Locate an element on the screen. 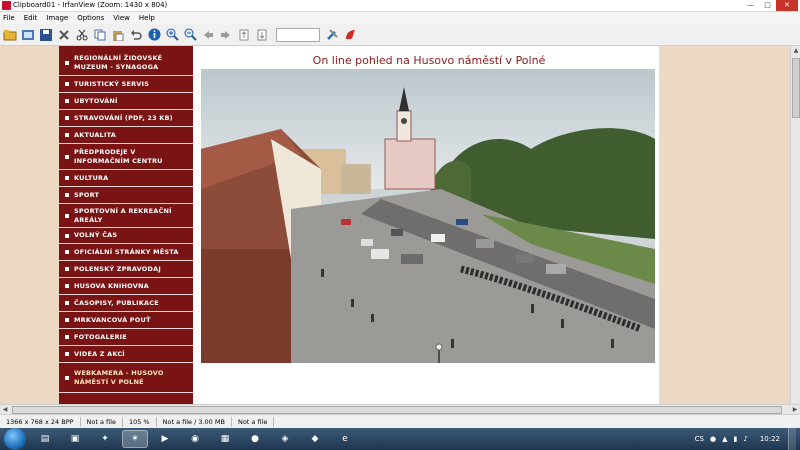  start-button is located at coordinates (15, 439).